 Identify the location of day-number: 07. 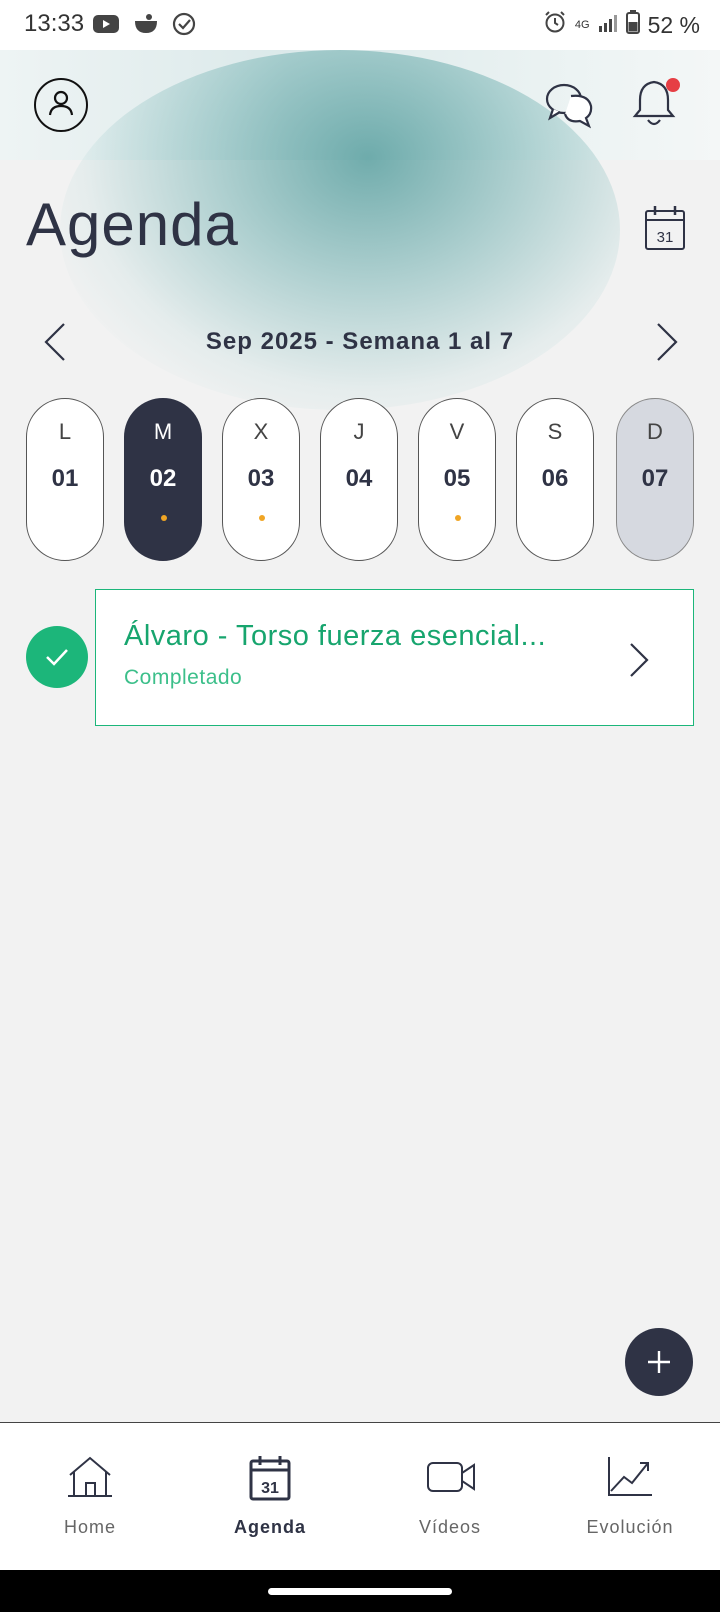
(655, 478).